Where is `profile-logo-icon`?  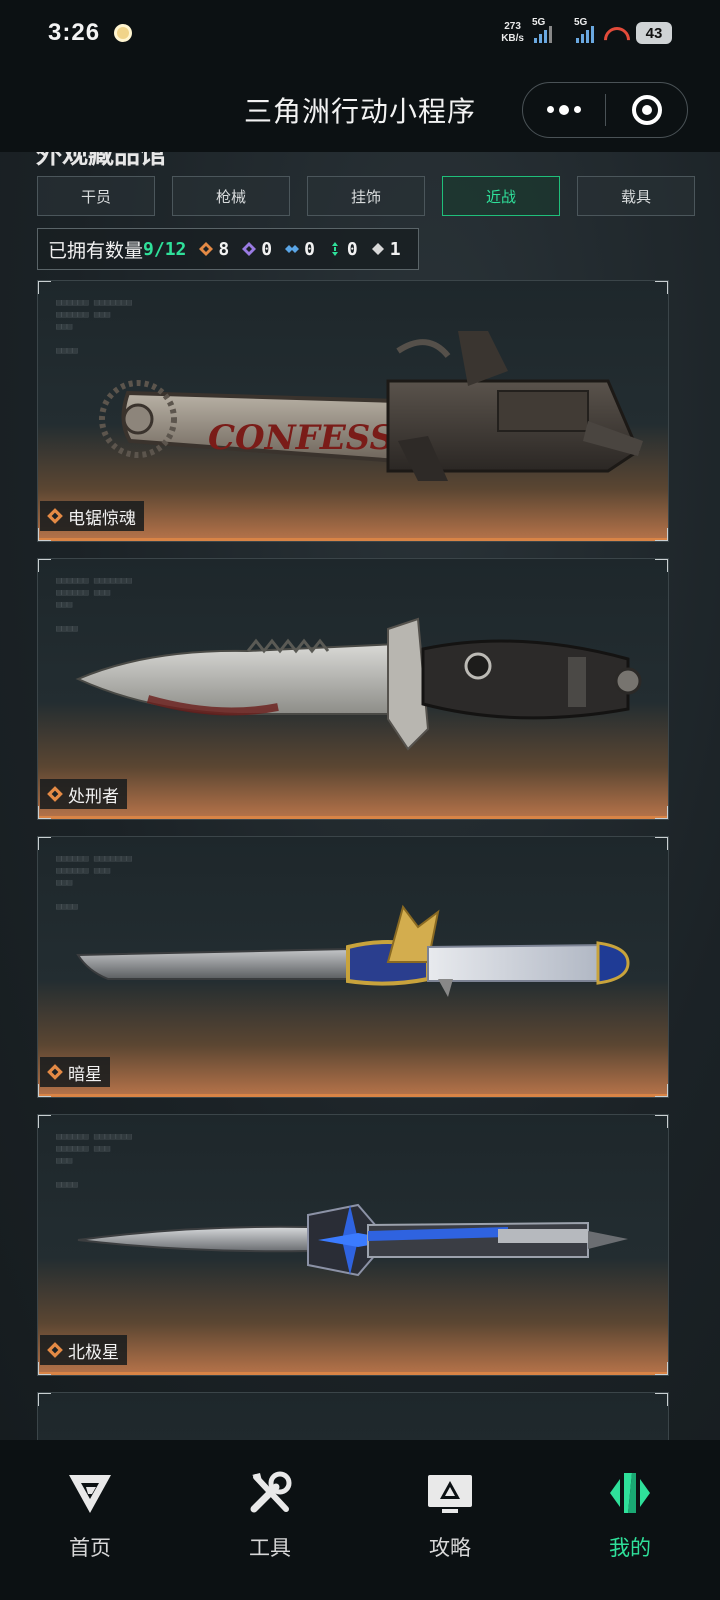
profile-logo-icon is located at coordinates (630, 1493).